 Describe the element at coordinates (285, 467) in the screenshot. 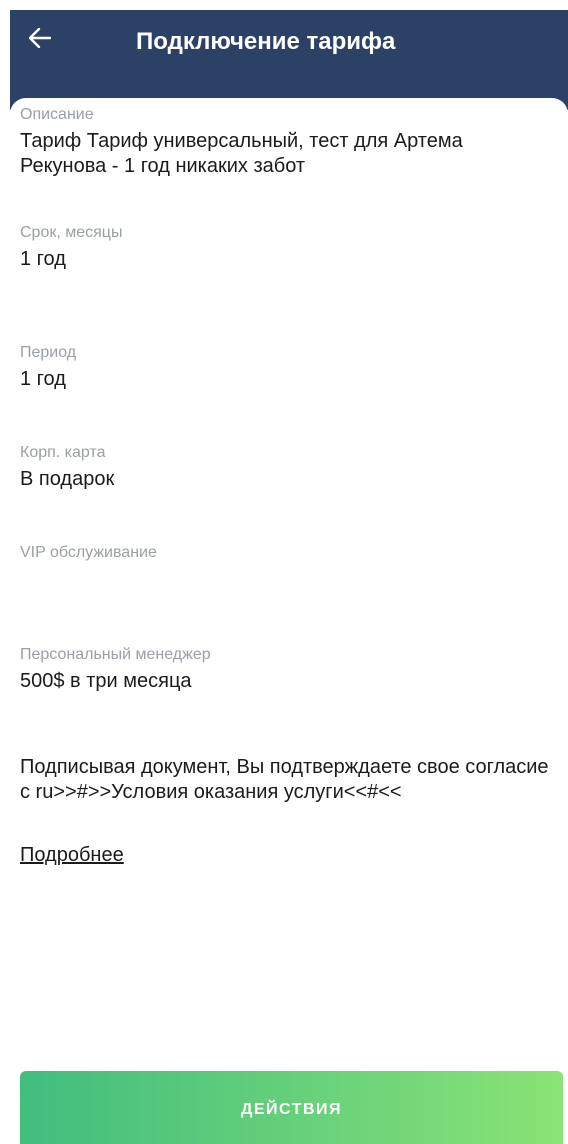

I see `field-corp-card: Корп. карта В подарок` at that location.